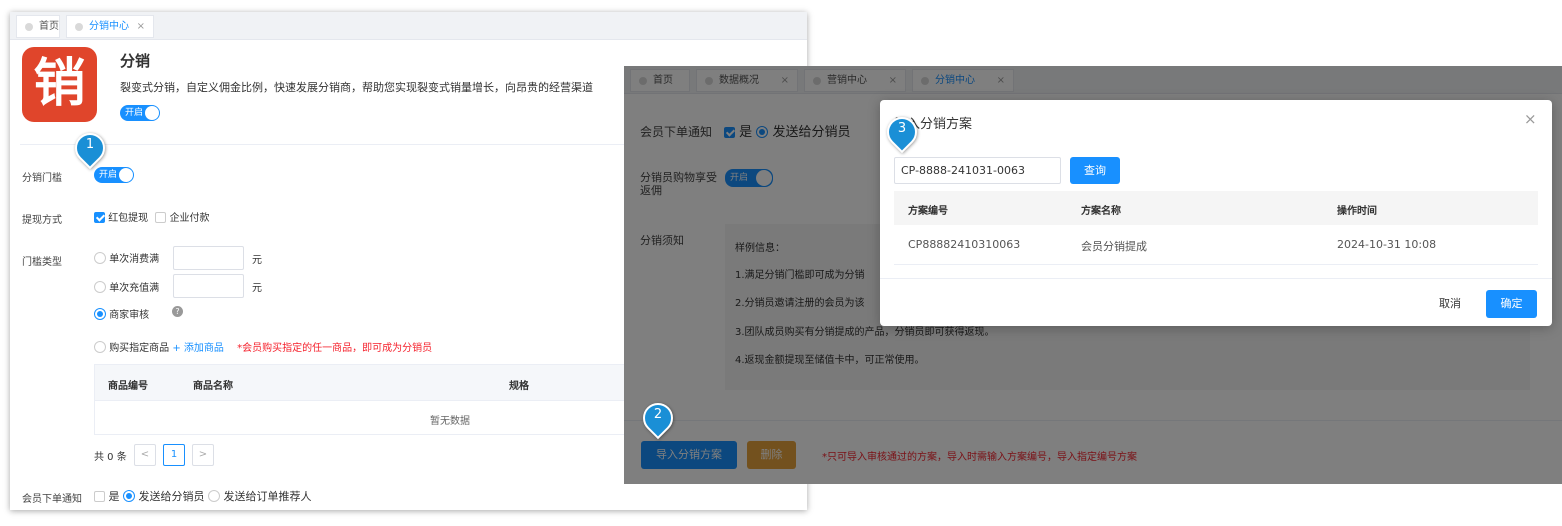 The height and width of the screenshot is (526, 1562). Describe the element at coordinates (1216, 245) in the screenshot. I see `table-row: CP88882410310063 会员分销提成 2024-10-31 10:08` at that location.